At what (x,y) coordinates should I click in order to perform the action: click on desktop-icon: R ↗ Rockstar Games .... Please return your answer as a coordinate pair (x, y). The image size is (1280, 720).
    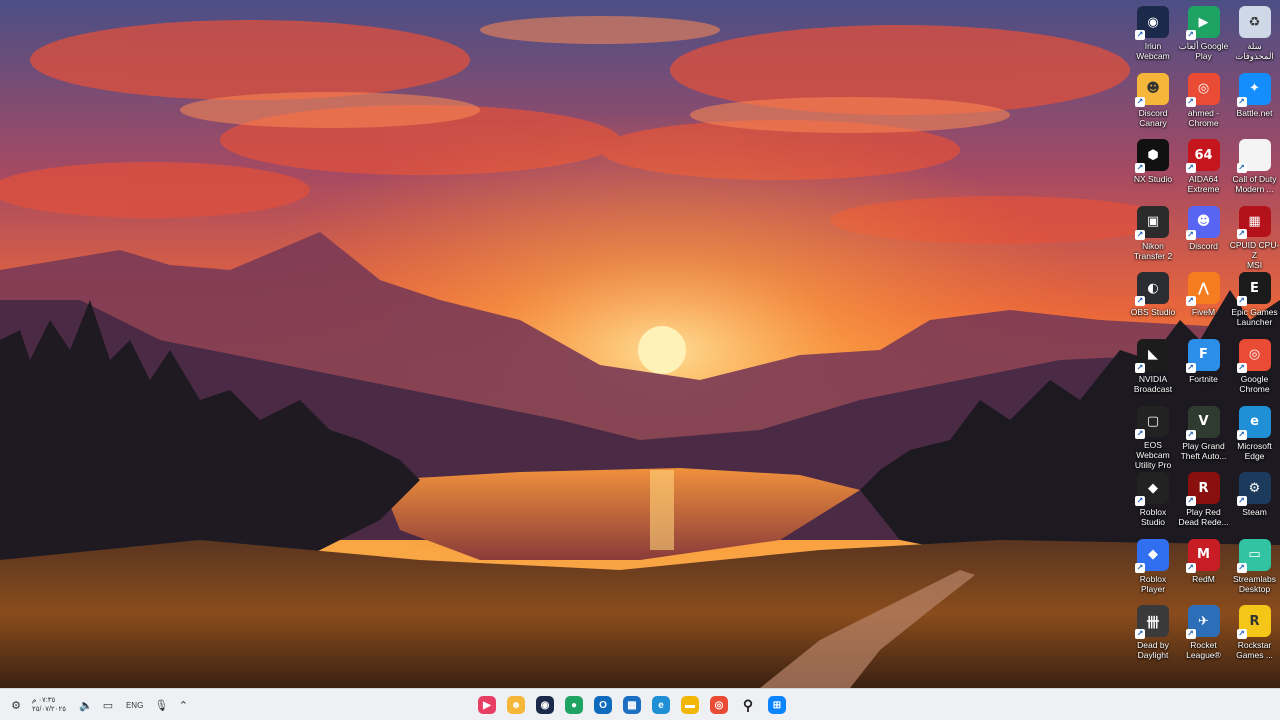
    Looking at the image, I should click on (1254, 636).